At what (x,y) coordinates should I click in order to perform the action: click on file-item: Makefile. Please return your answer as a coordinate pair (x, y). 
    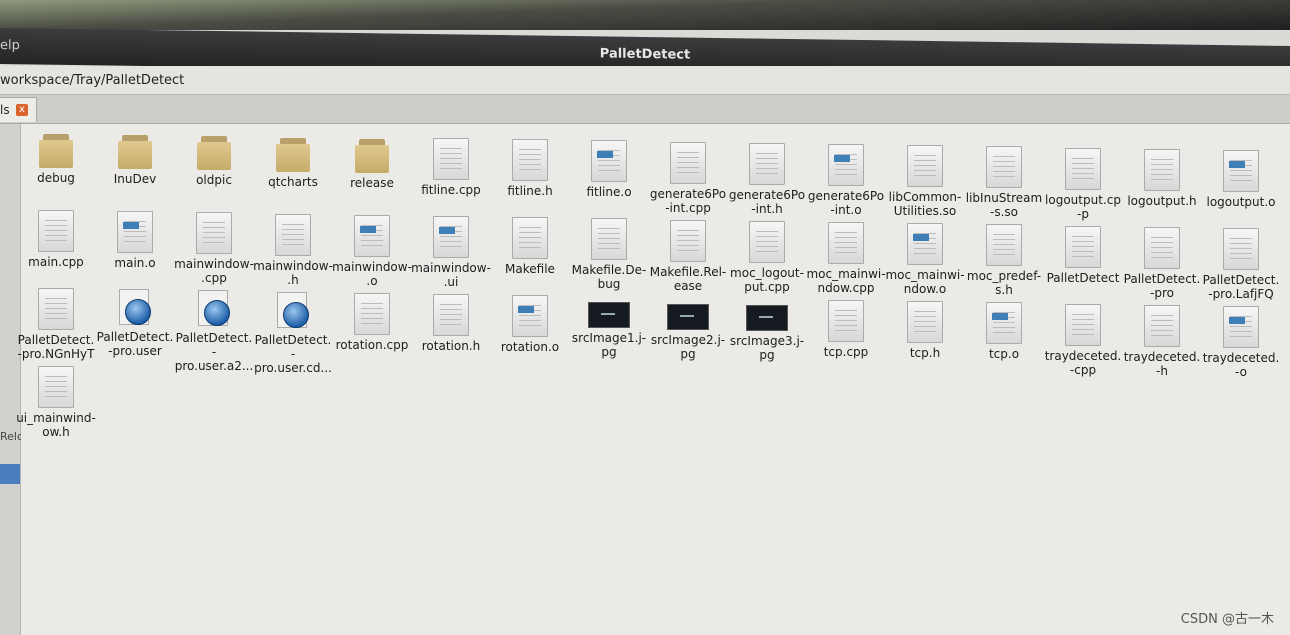
    Looking at the image, I should click on (530, 246).